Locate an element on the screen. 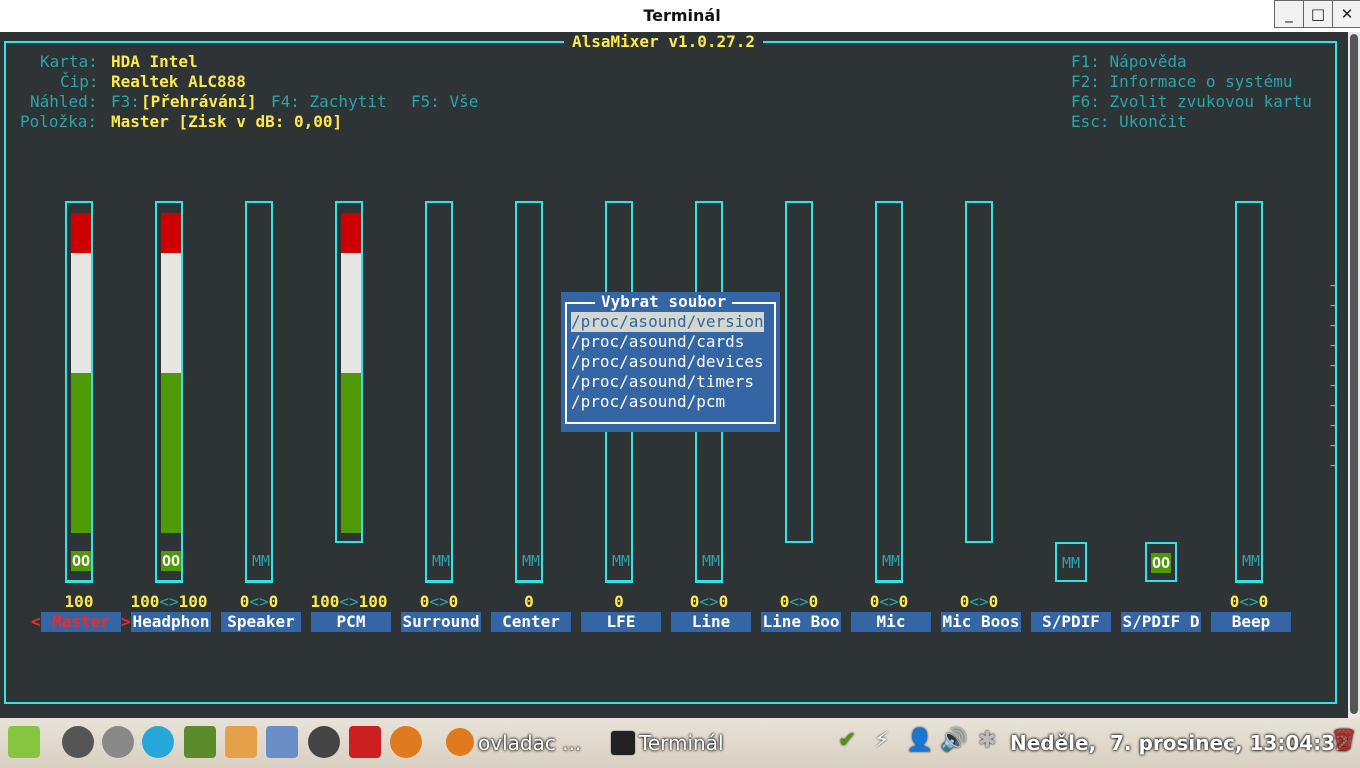 This screenshot has height=768, width=1360. terminal-scrollbar is located at coordinates (1354, 375).